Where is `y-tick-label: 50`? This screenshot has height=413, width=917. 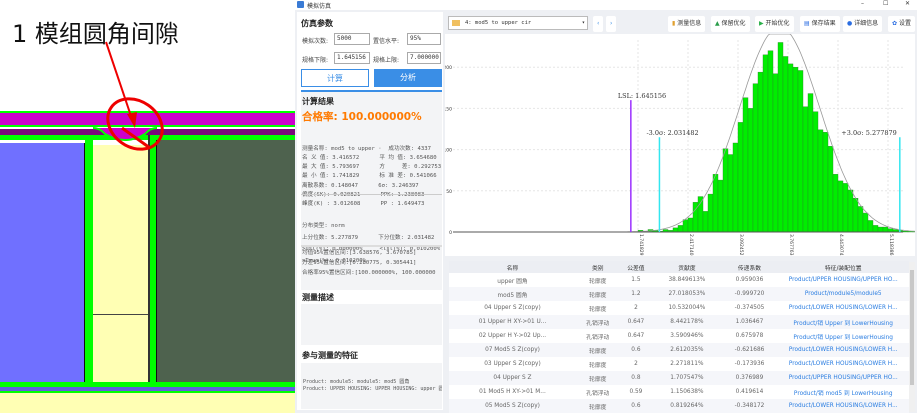
y-tick-label: 50 is located at coordinates (449, 192).